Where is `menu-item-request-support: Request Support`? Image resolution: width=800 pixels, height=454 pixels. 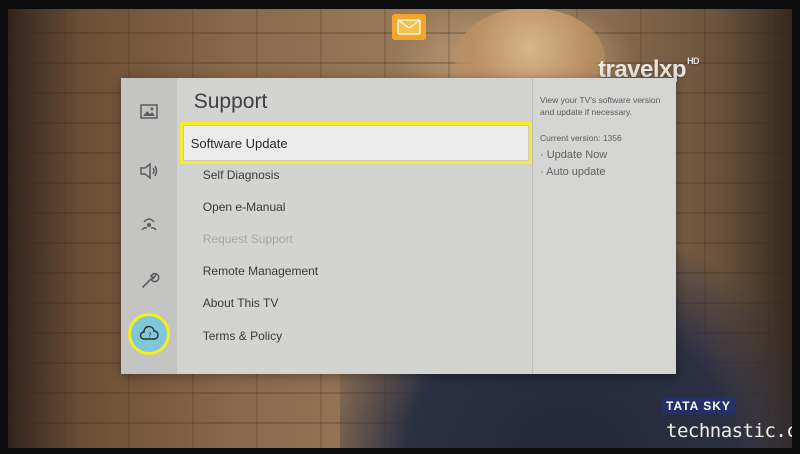
menu-item-request-support: Request Support is located at coordinates (247, 239).